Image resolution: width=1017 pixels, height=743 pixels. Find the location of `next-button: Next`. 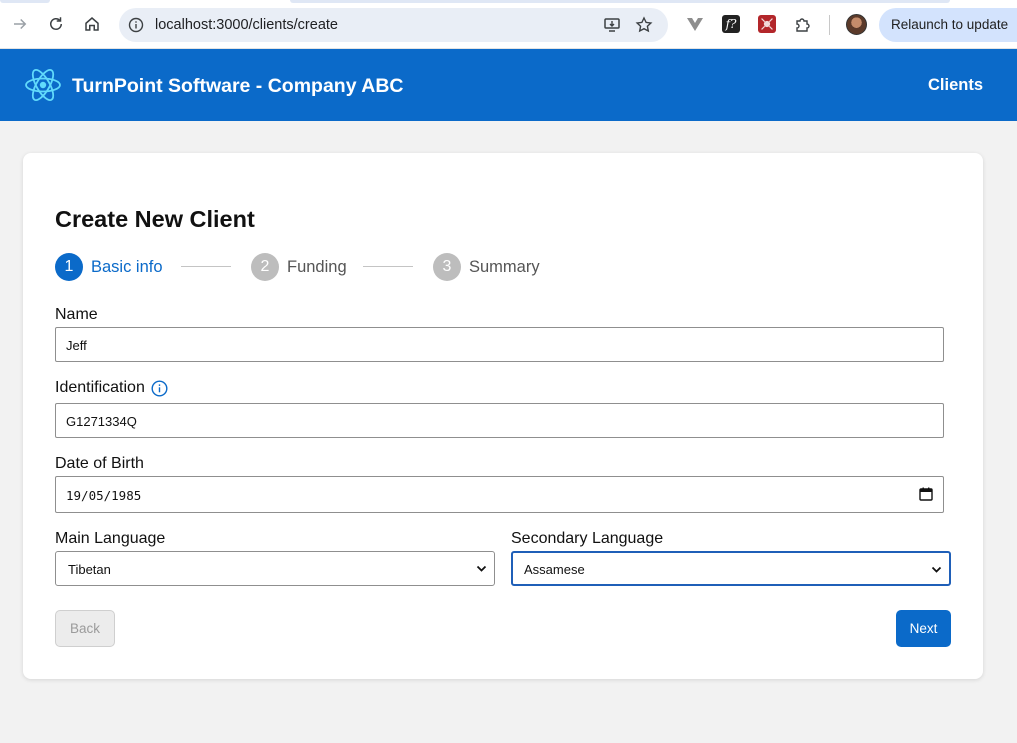

next-button: Next is located at coordinates (923, 628).